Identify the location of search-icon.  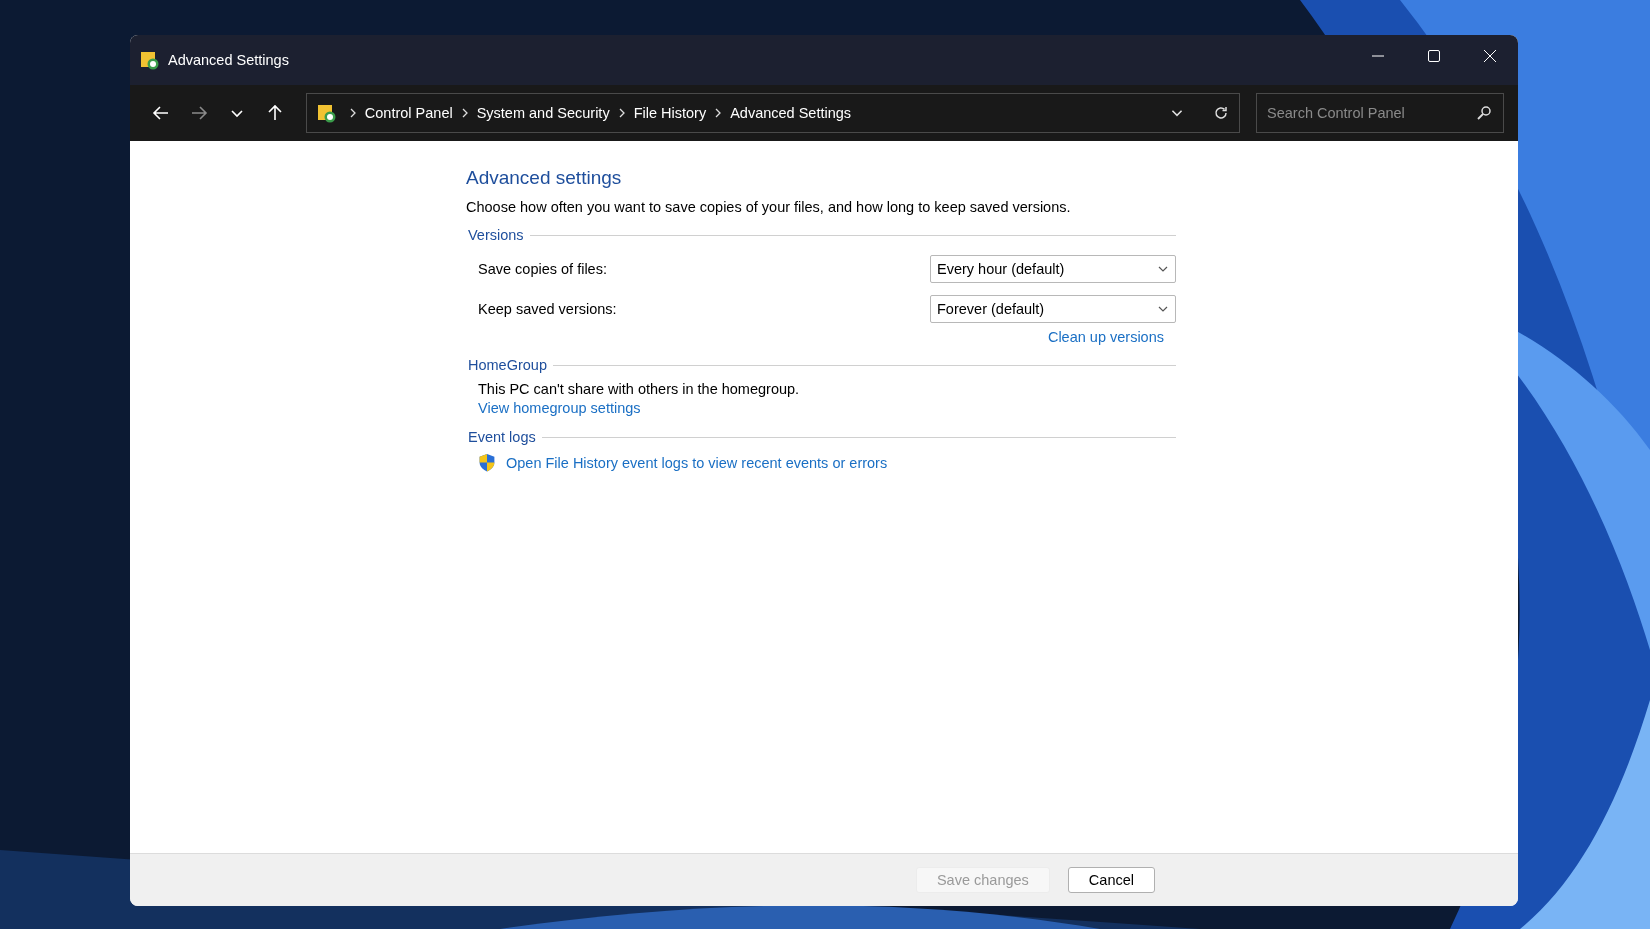
(1484, 113).